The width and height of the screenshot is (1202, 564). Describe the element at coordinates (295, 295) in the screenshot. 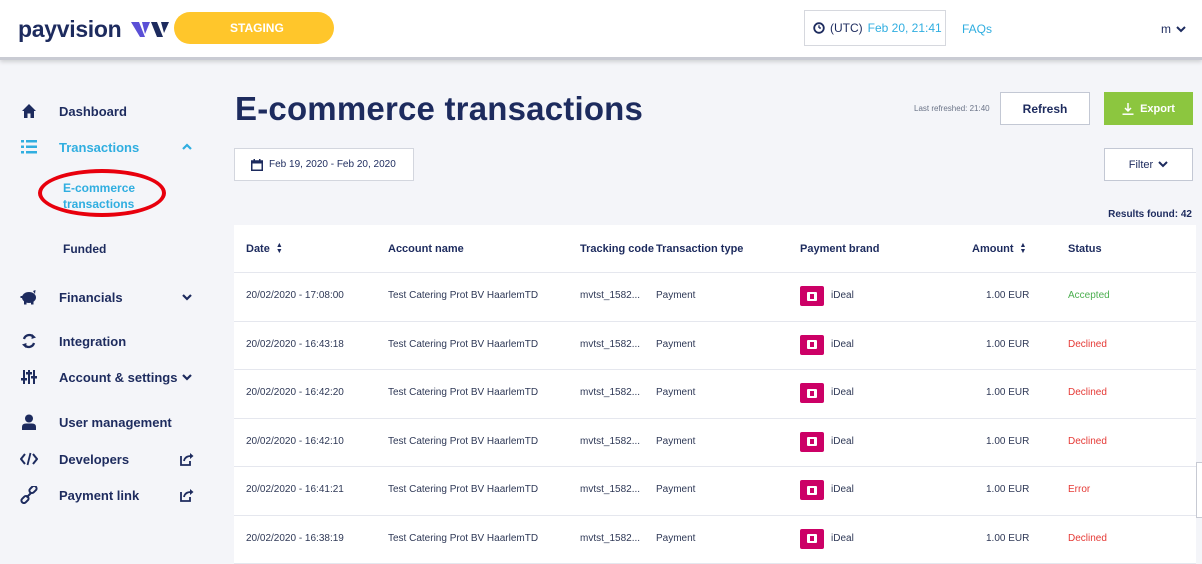

I see `cell-date: 20/02/2020 - 17:08:00` at that location.